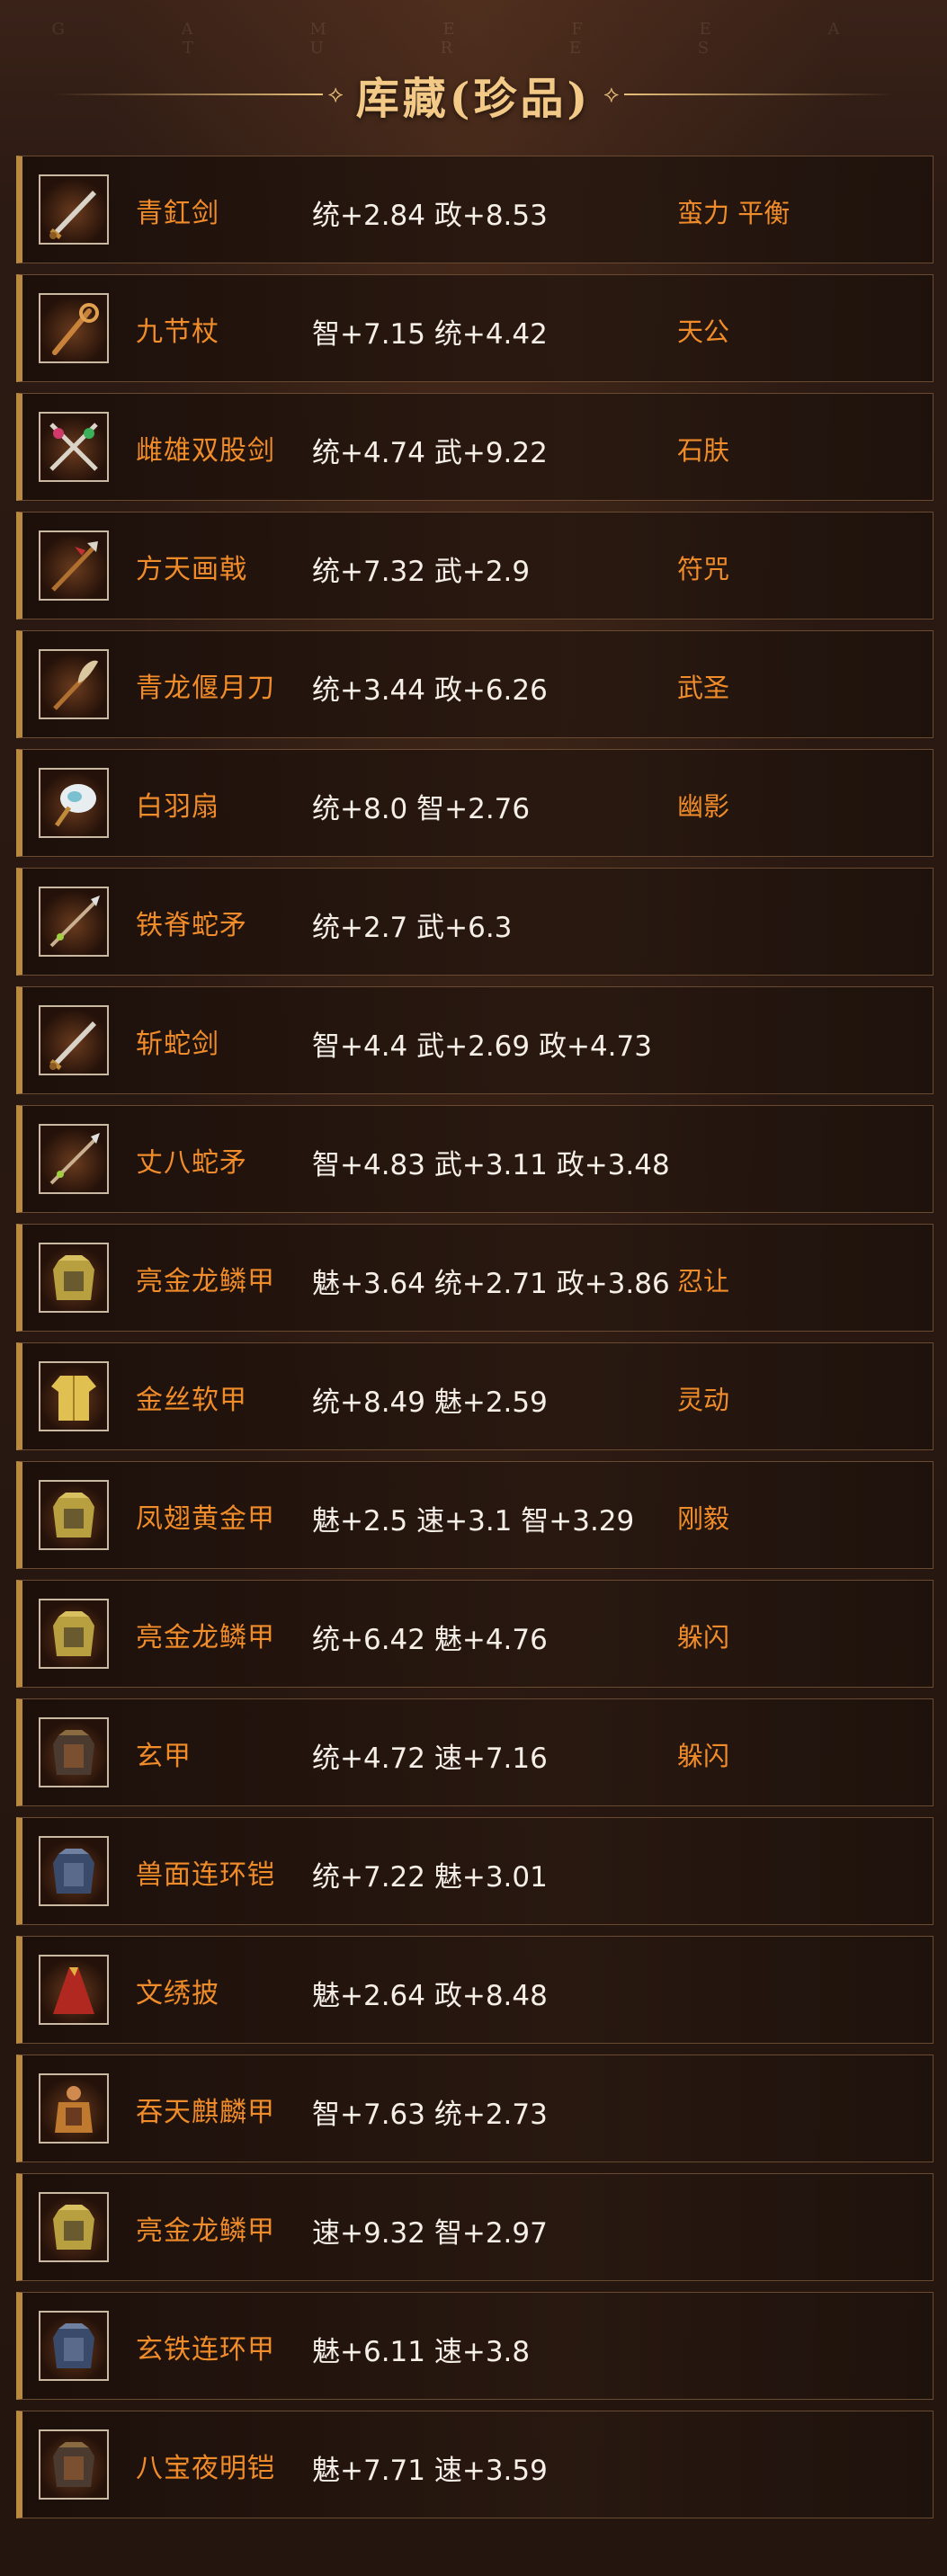 Image resolution: width=947 pixels, height=2576 pixels. Describe the element at coordinates (430, 1759) in the screenshot. I see `item-stats: 统+4.72 速+7.16` at that location.